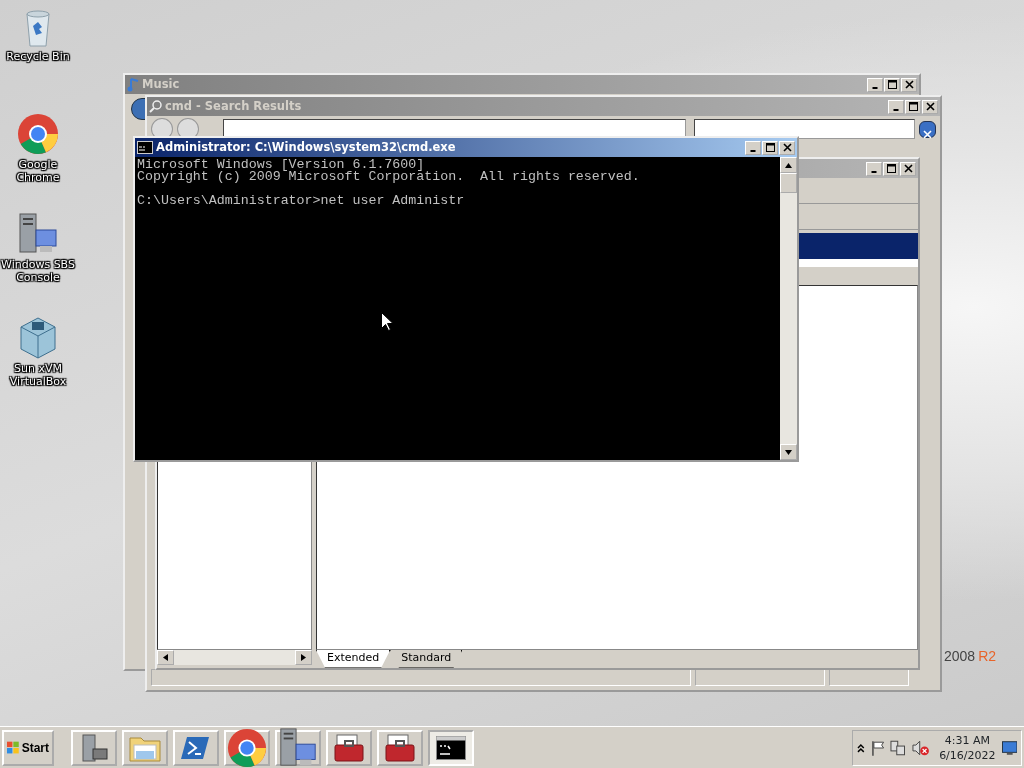 This screenshot has height=768, width=1024. What do you see at coordinates (387, 321) in the screenshot?
I see `mouse-pointer-icon` at bounding box center [387, 321].